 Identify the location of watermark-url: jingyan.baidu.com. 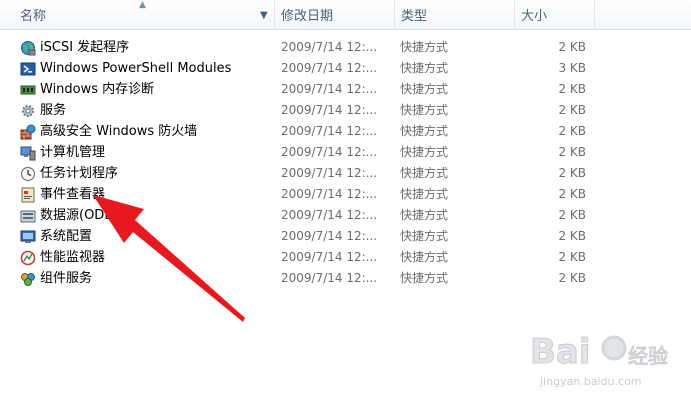
(591, 381).